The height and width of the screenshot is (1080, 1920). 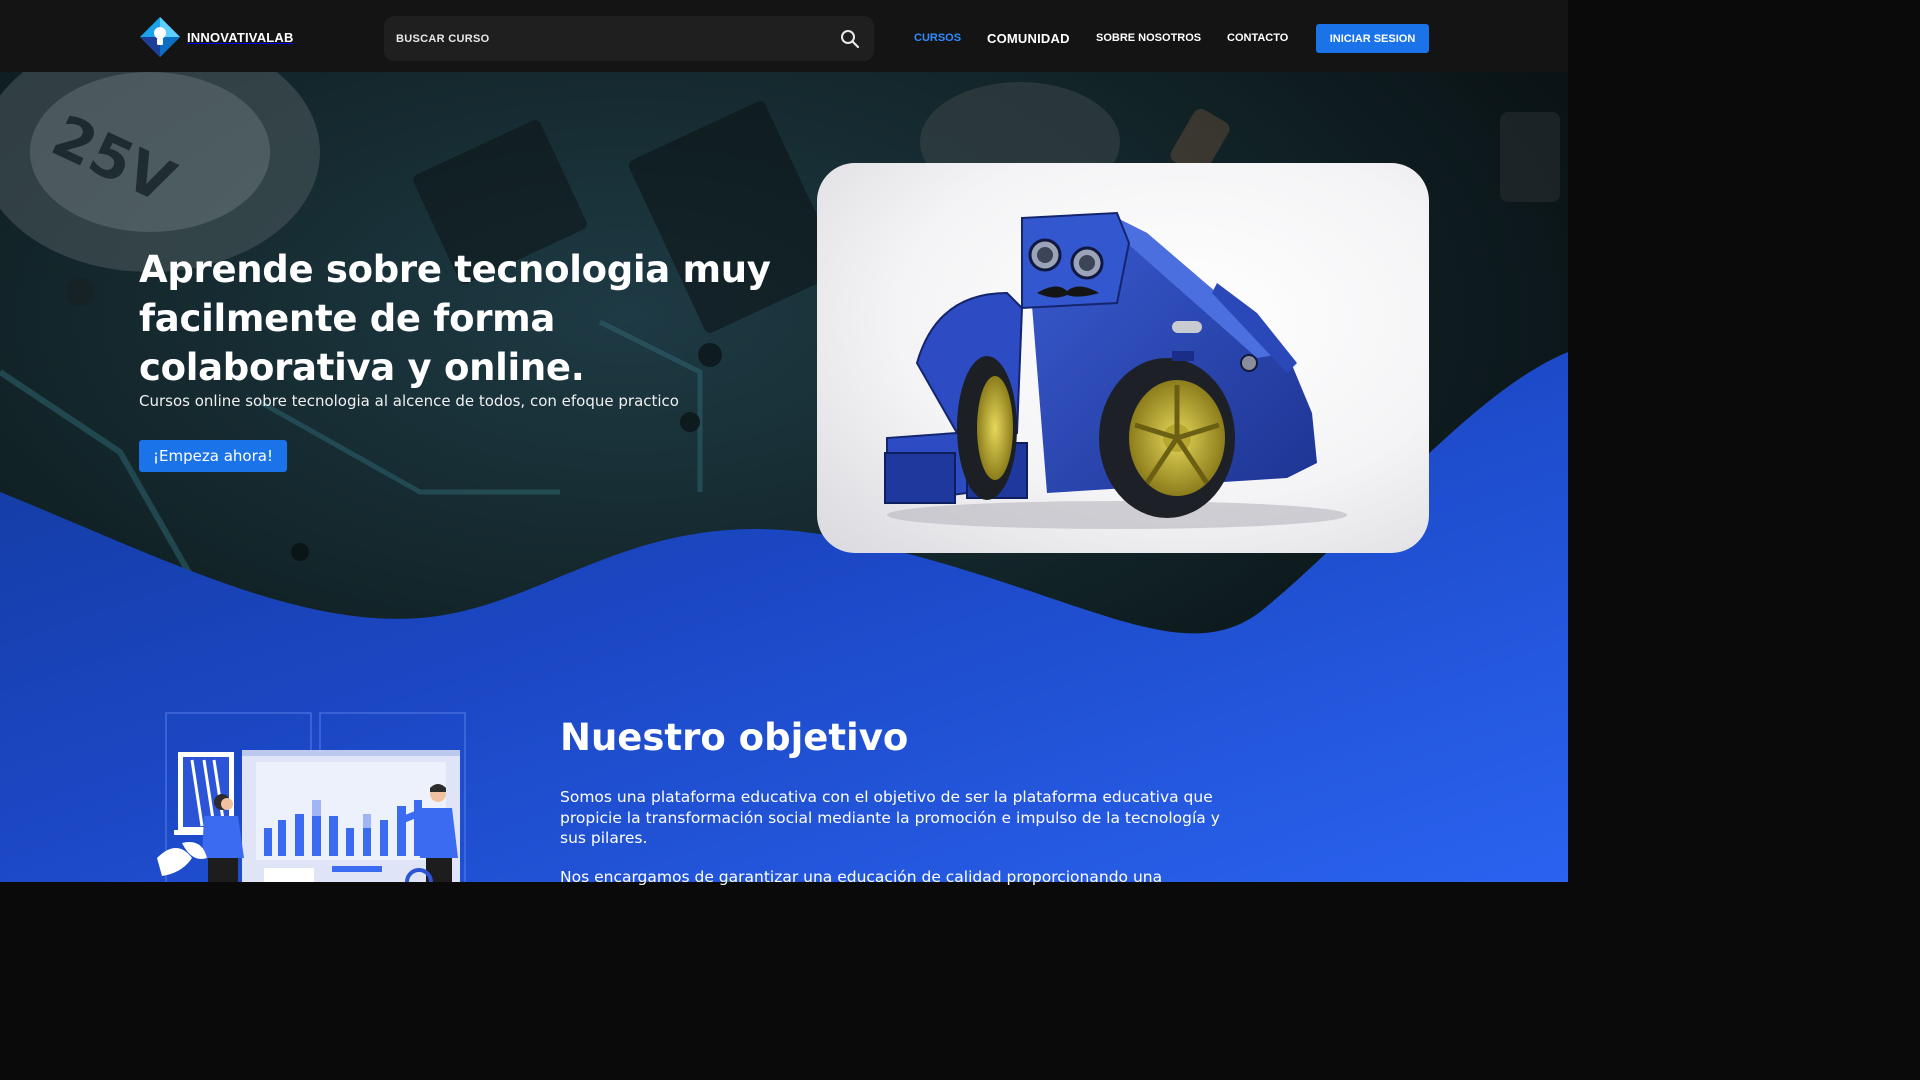 What do you see at coordinates (618, 38) in the screenshot?
I see `search-input` at bounding box center [618, 38].